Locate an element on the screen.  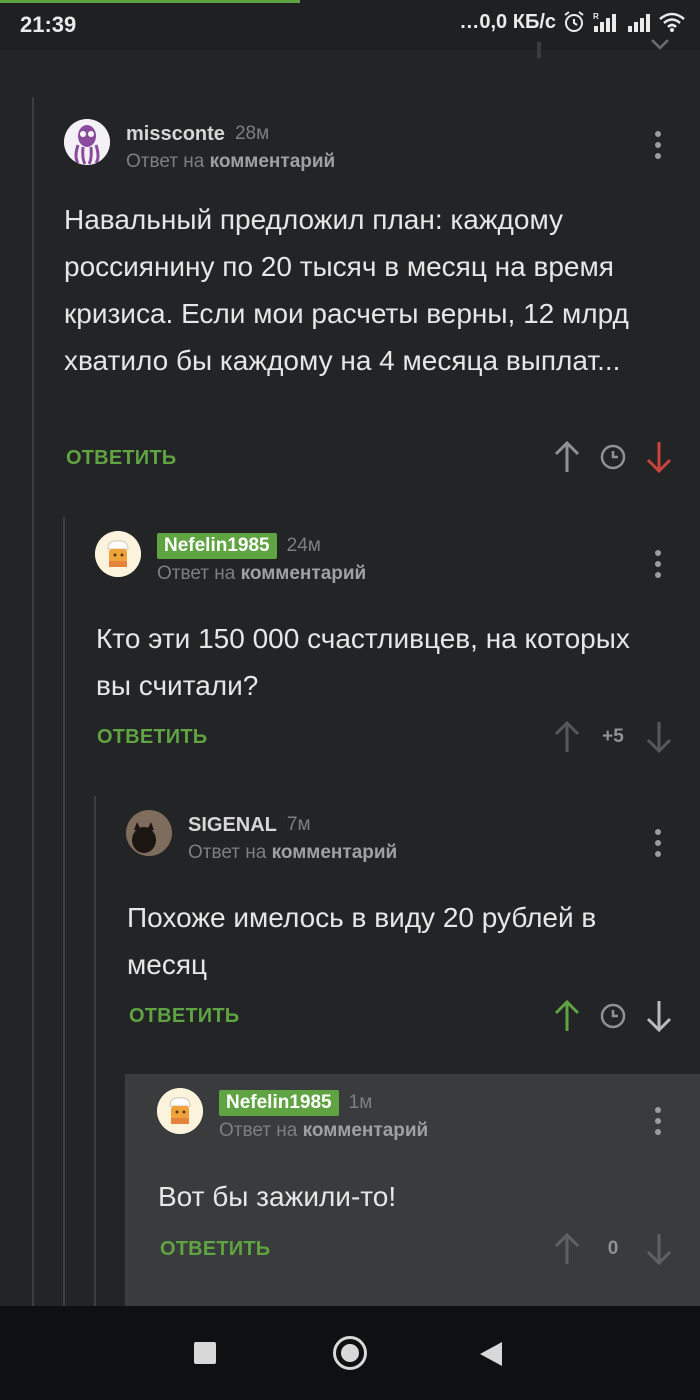
page-load-progress is located at coordinates (150, 1).